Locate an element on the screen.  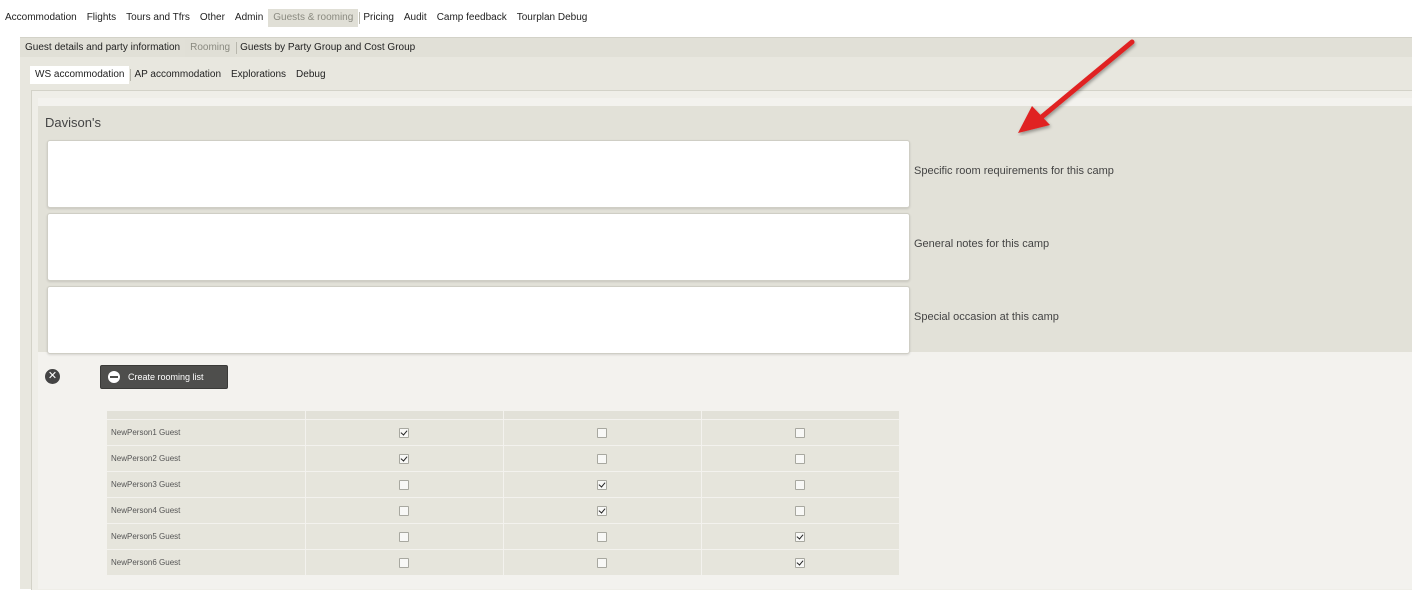
subtab-guests-by-party-group-and-cost-group: Guests by Party Group and Cost Group is located at coordinates (327, 48).